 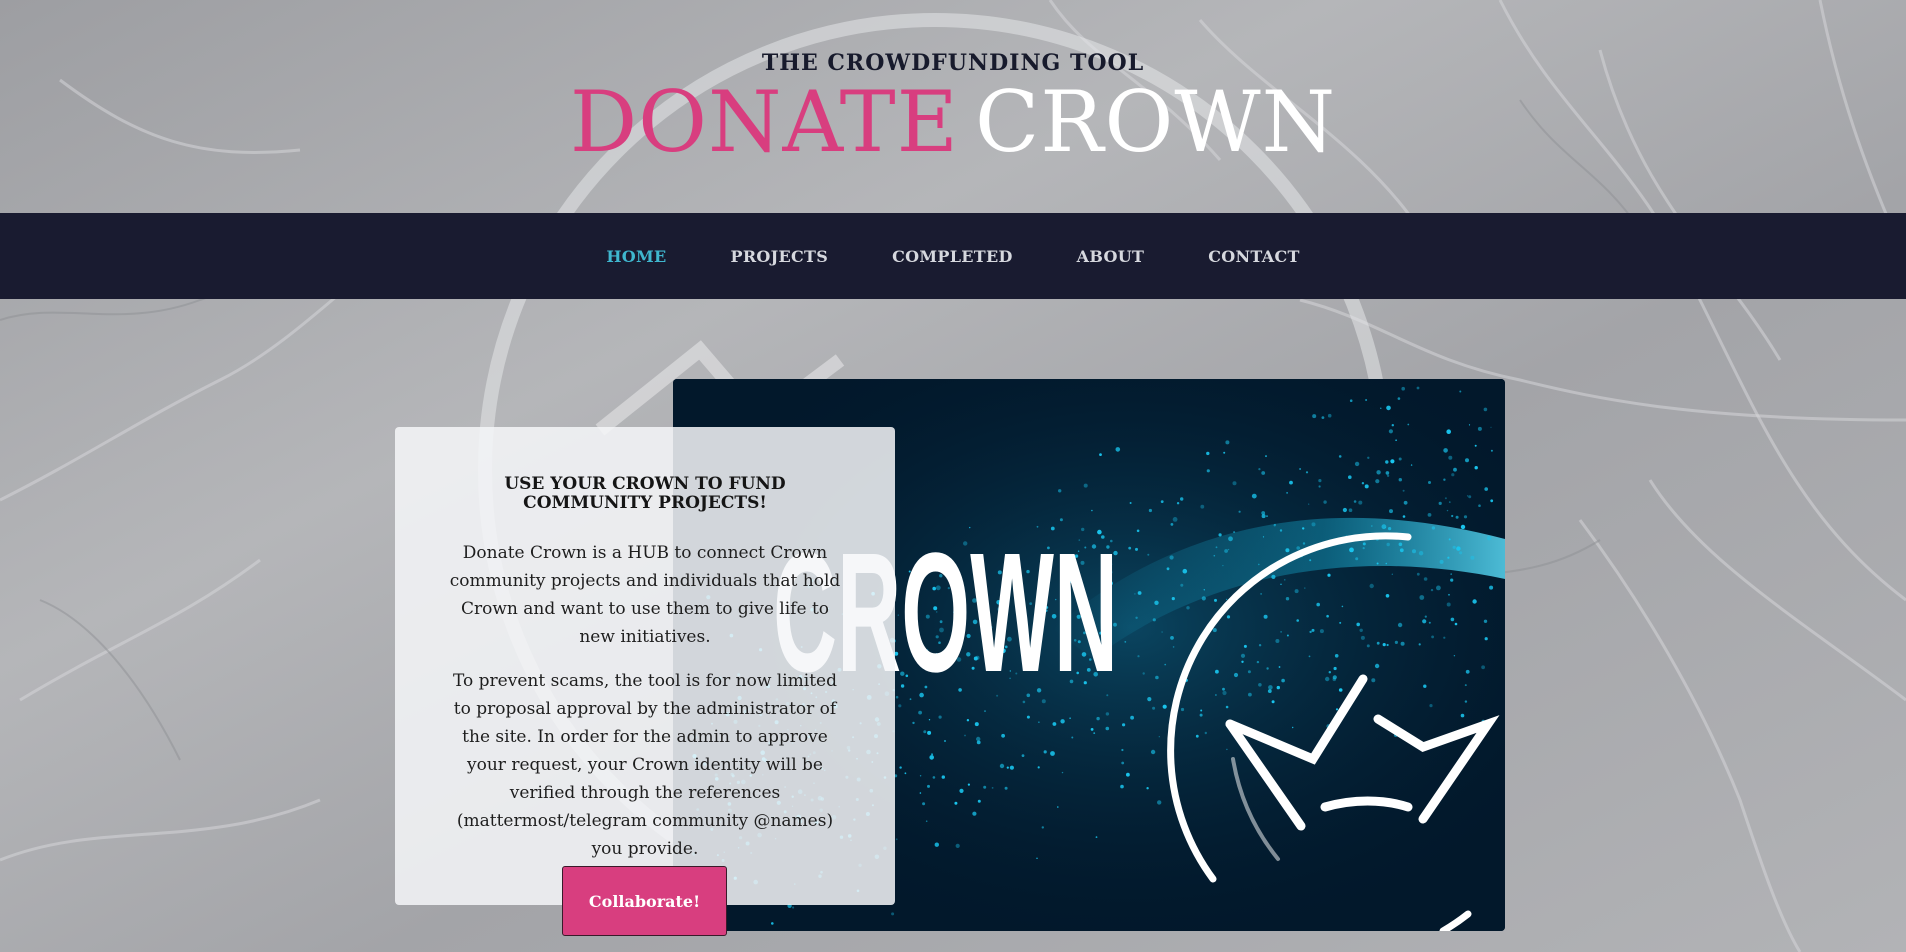 I want to click on nav-item-completed: COMPLETED, so click(x=952, y=256).